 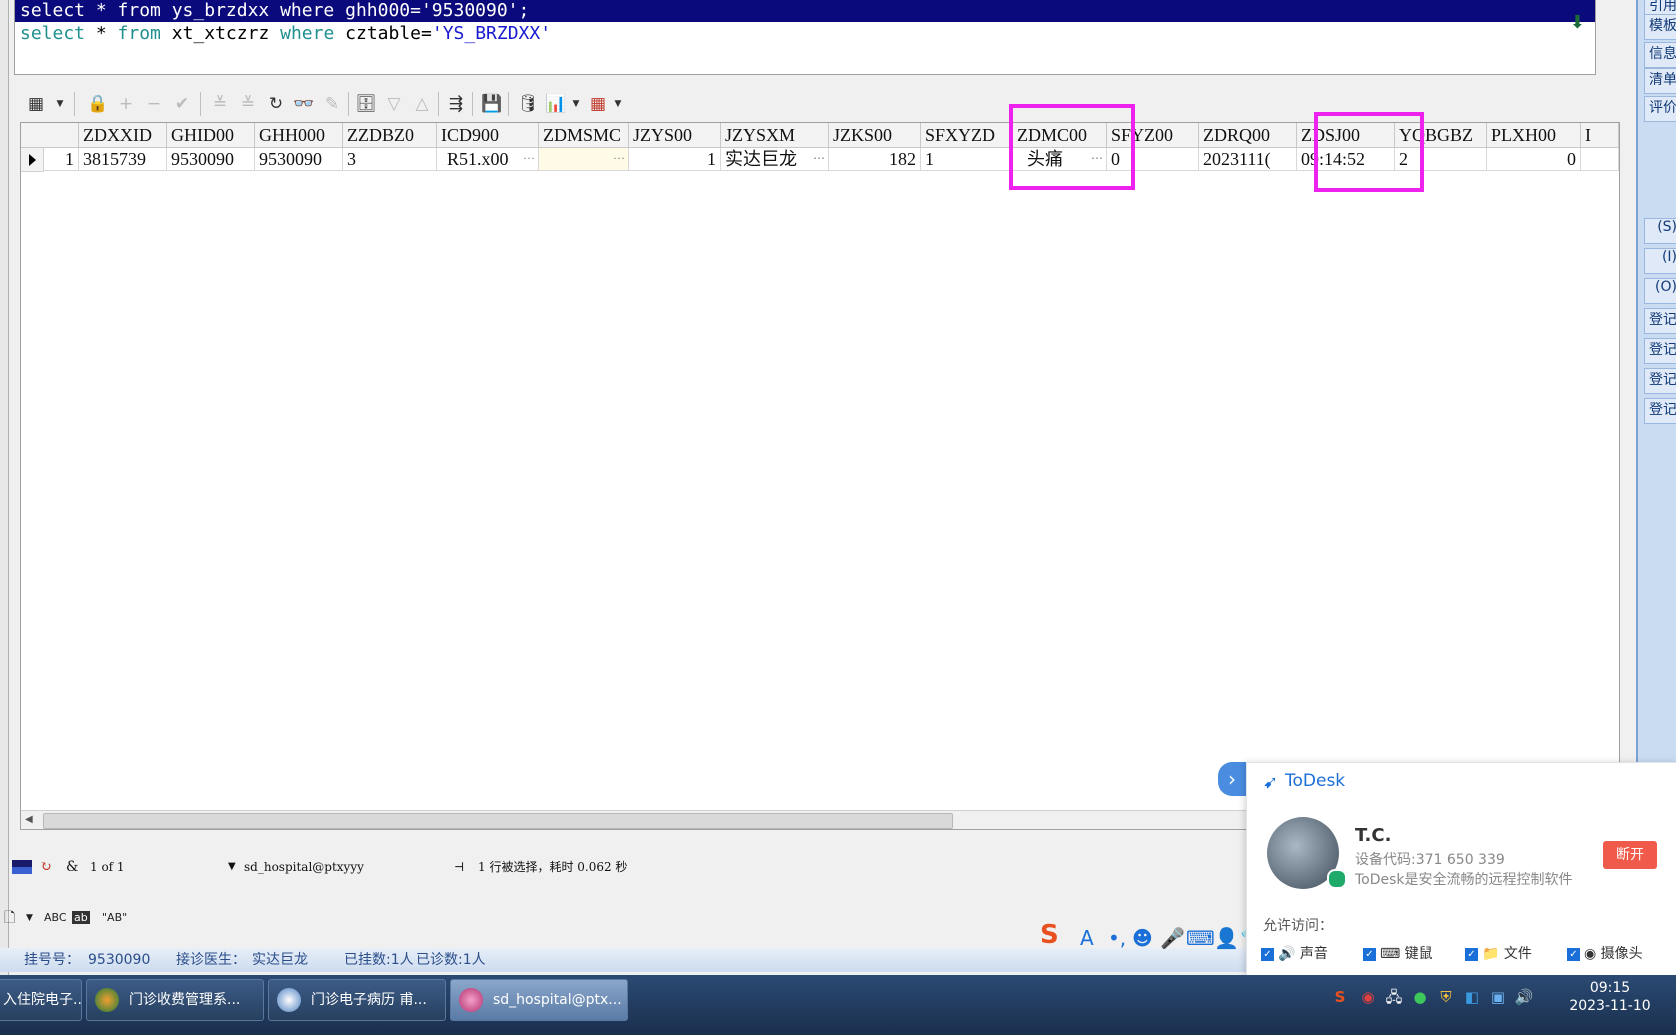 What do you see at coordinates (422, 104) in the screenshot?
I see `next-icon: △` at bounding box center [422, 104].